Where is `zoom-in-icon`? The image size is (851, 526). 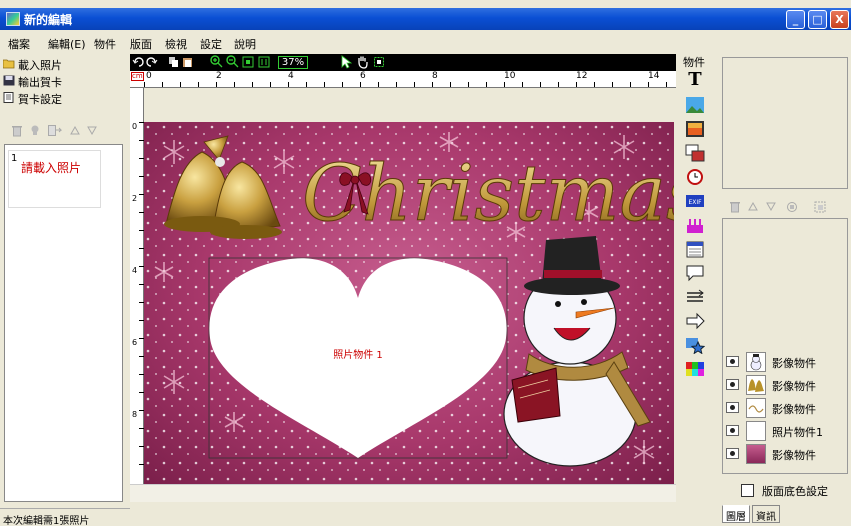
zoom-in-icon is located at coordinates (216, 61).